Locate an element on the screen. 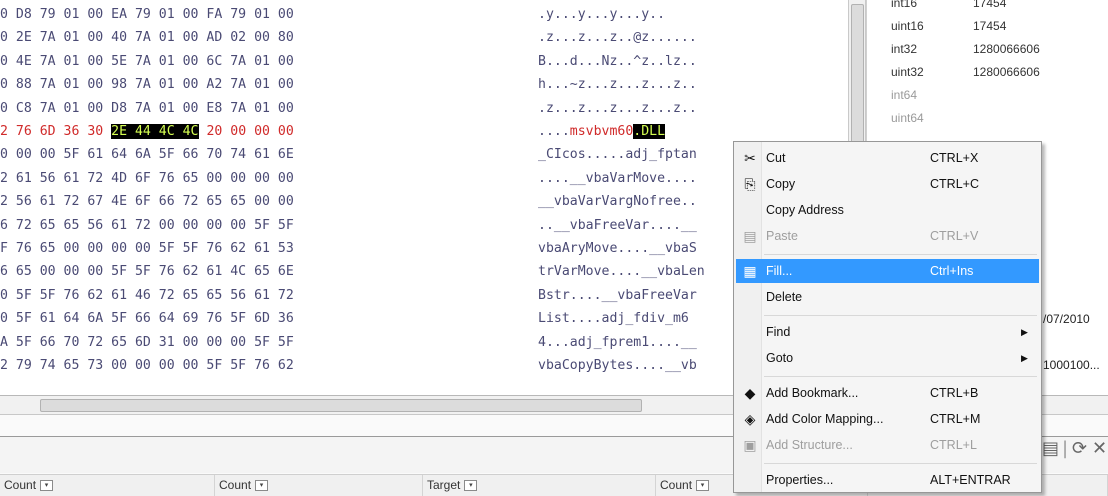 The height and width of the screenshot is (496, 1108). hex-selection: 2E 44 4C 4C is located at coordinates (155, 131).